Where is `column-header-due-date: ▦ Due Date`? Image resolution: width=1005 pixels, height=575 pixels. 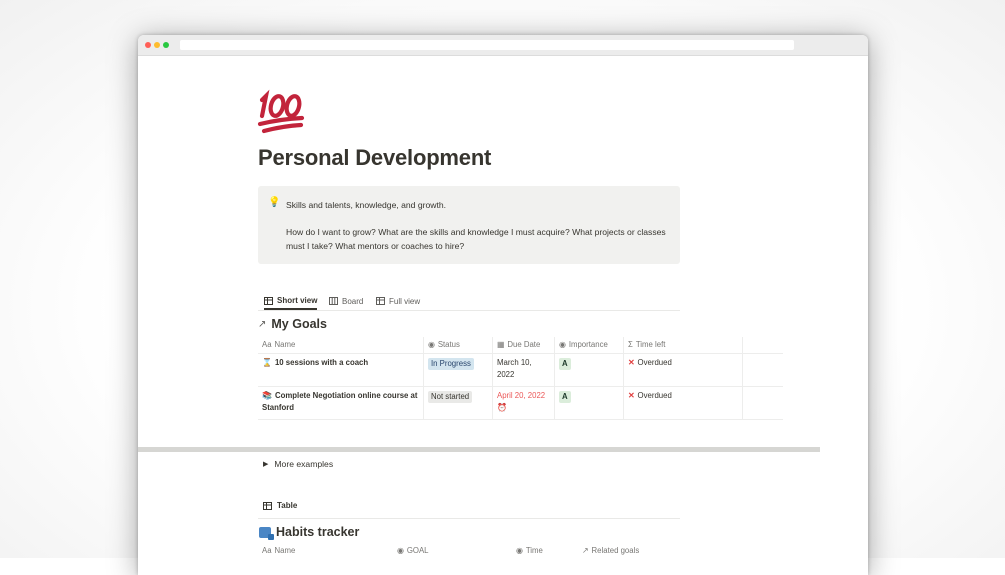 column-header-due-date: ▦ Due Date is located at coordinates (524, 345).